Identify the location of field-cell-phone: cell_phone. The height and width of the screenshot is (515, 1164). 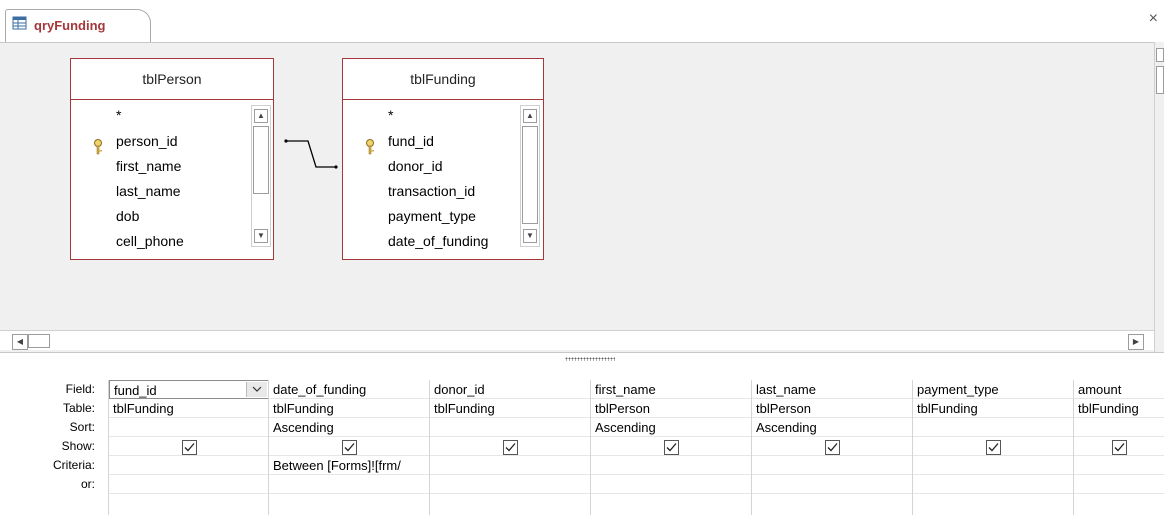
(150, 241).